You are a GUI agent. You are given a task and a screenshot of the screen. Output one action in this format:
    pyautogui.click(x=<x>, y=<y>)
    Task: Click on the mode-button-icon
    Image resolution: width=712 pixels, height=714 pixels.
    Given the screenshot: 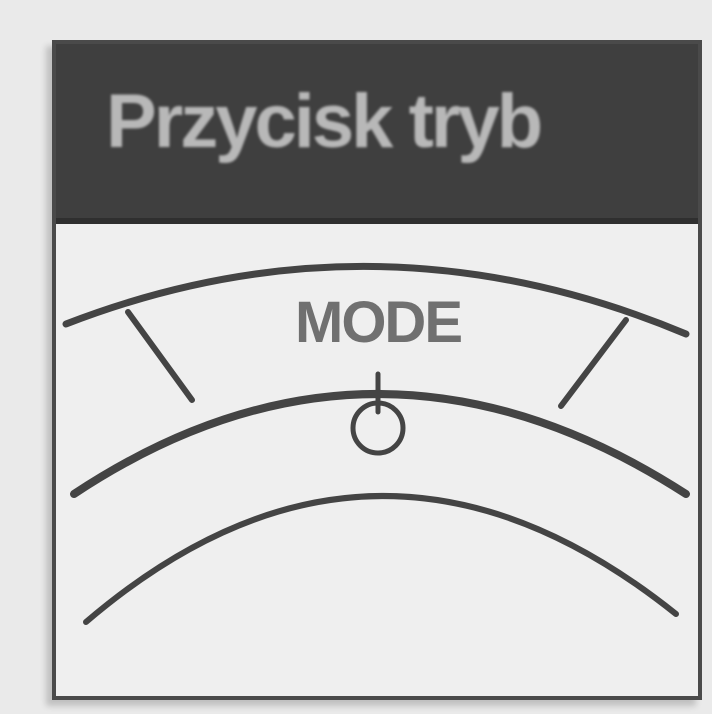 What is the action you would take?
    pyautogui.click(x=378, y=413)
    